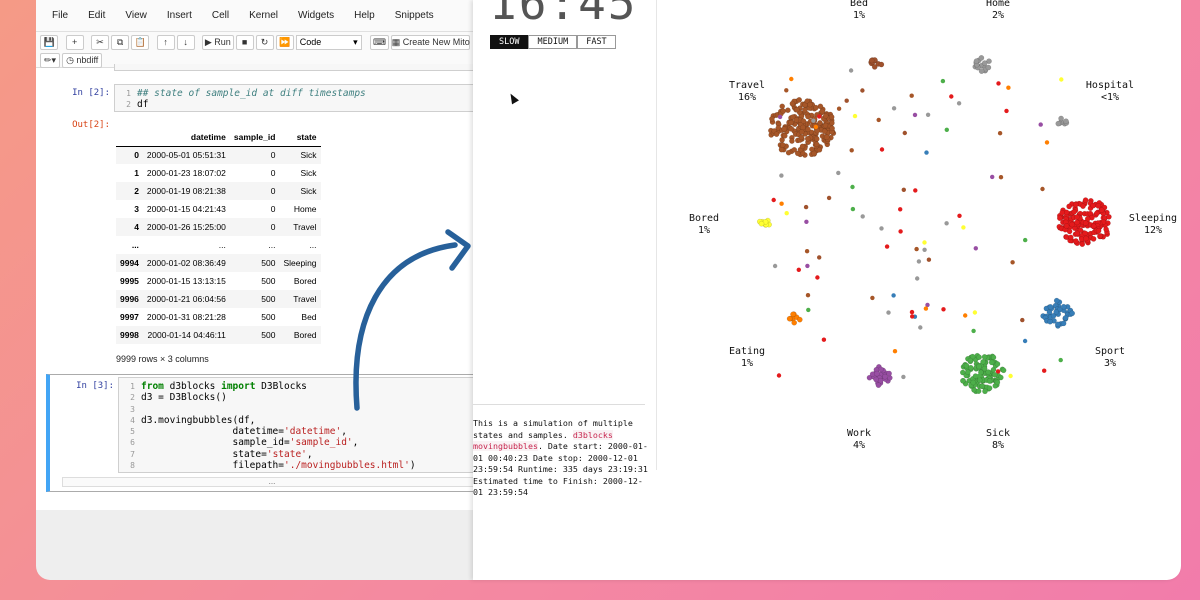 The height and width of the screenshot is (600, 1200). Describe the element at coordinates (328, 42) in the screenshot. I see `cell-type-select: Code ▾` at that location.